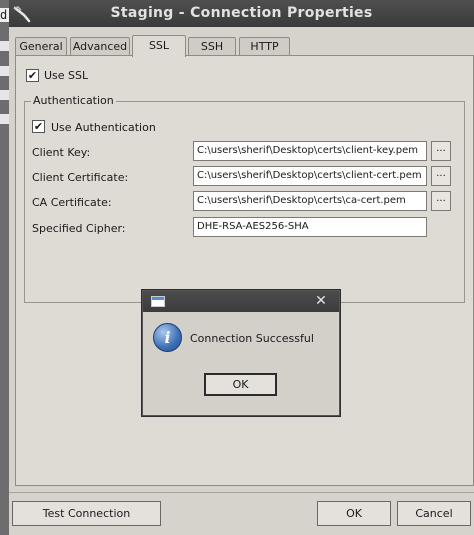 The height and width of the screenshot is (535, 474). I want to click on close-icon: ✕, so click(321, 301).